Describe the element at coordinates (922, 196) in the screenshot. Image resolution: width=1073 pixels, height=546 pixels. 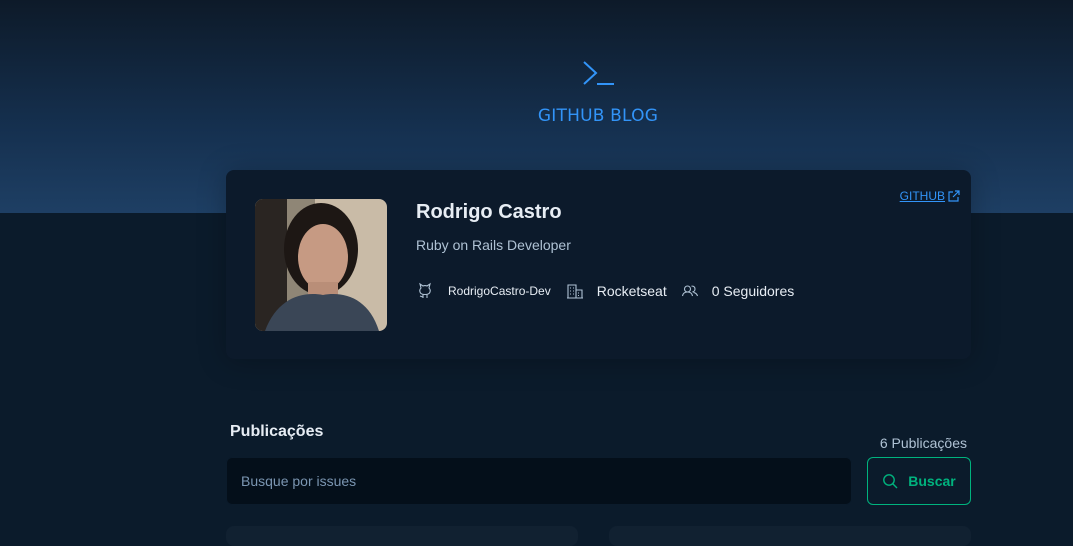
I see `github-link-label: GITHUB` at that location.